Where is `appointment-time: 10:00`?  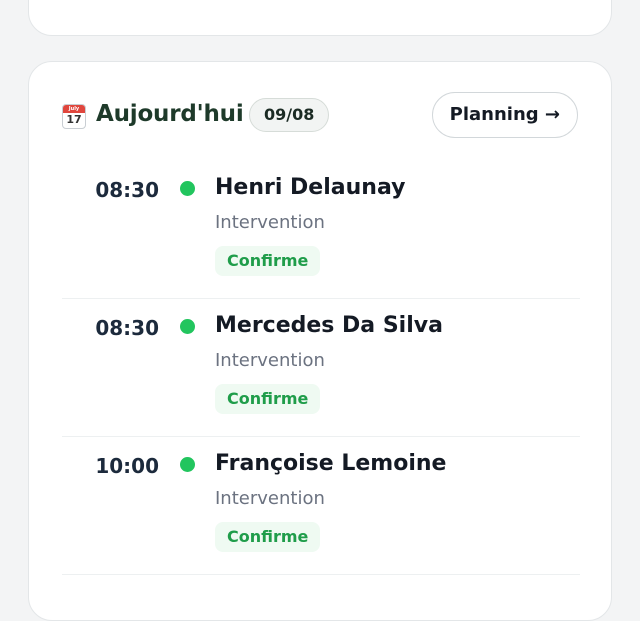
appointment-time: 10:00 is located at coordinates (127, 466).